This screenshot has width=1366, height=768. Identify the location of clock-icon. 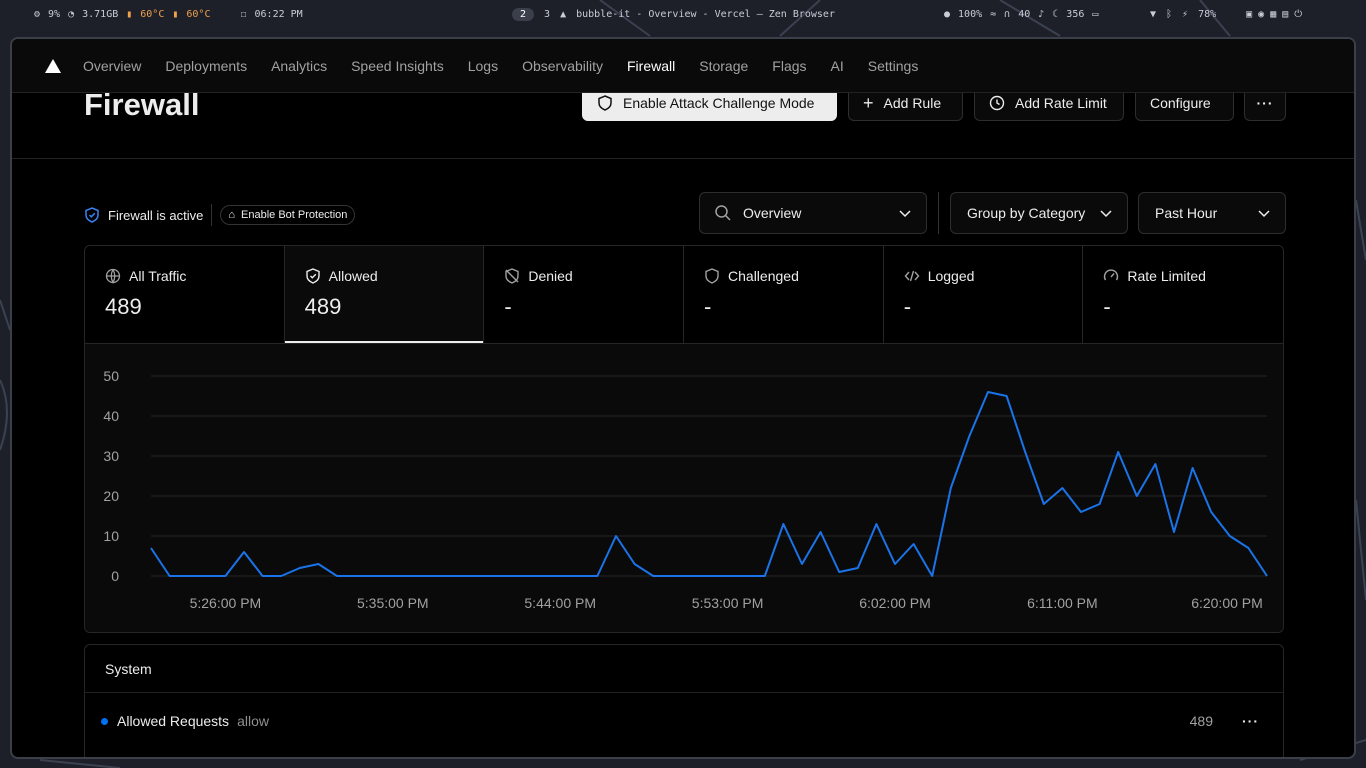
(997, 103).